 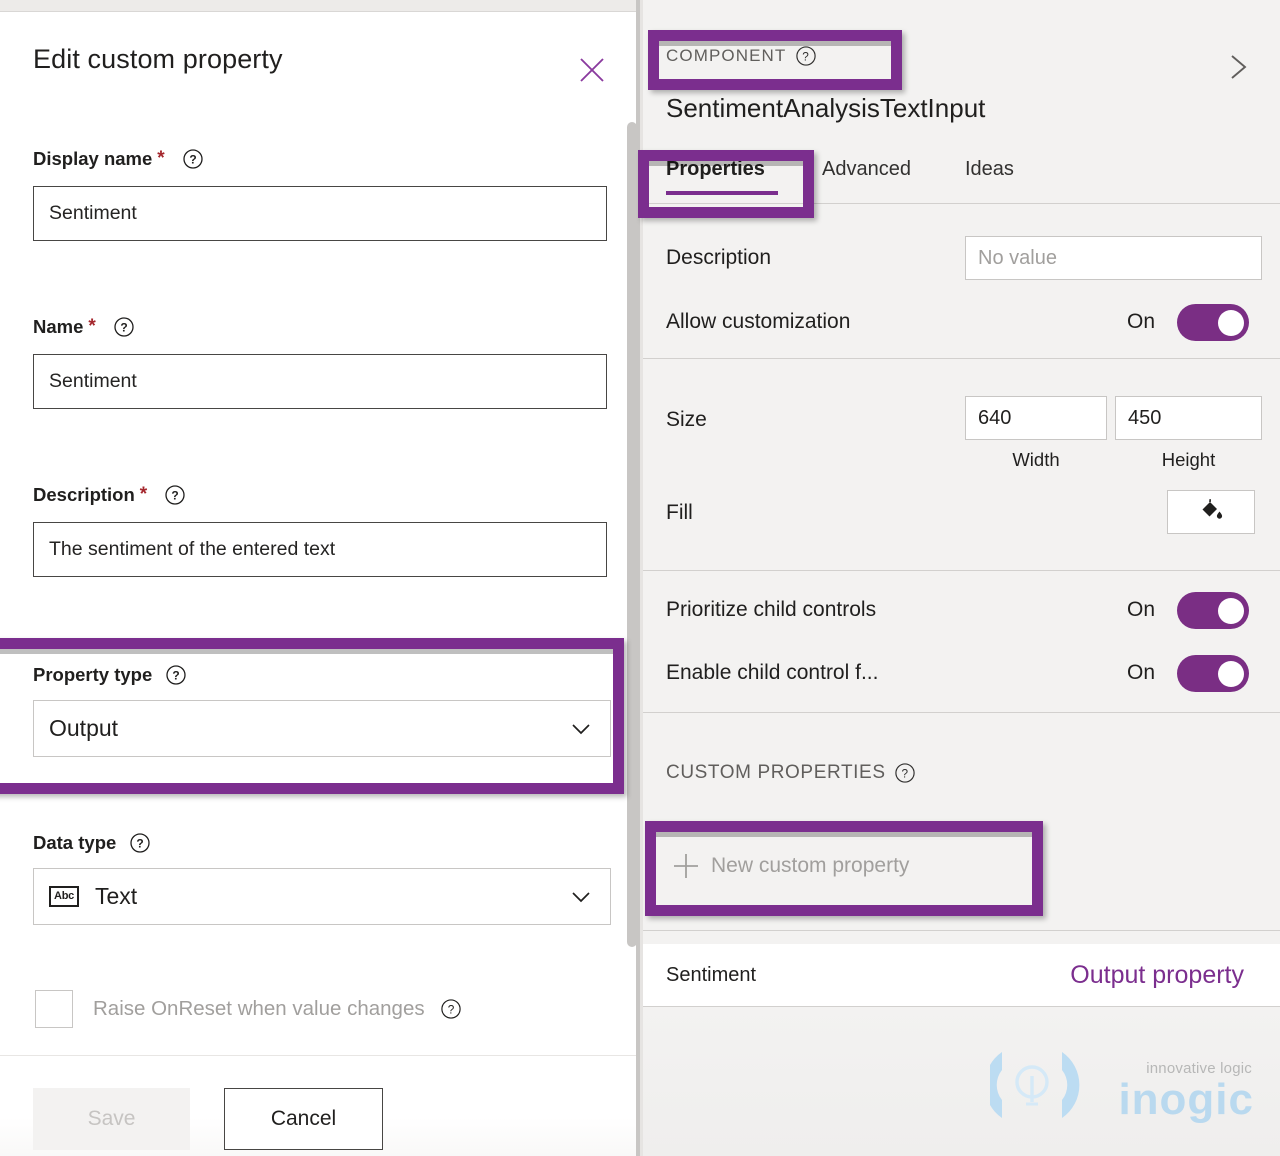 What do you see at coordinates (1213, 610) in the screenshot?
I see `prioritize-child-controls-toggle` at bounding box center [1213, 610].